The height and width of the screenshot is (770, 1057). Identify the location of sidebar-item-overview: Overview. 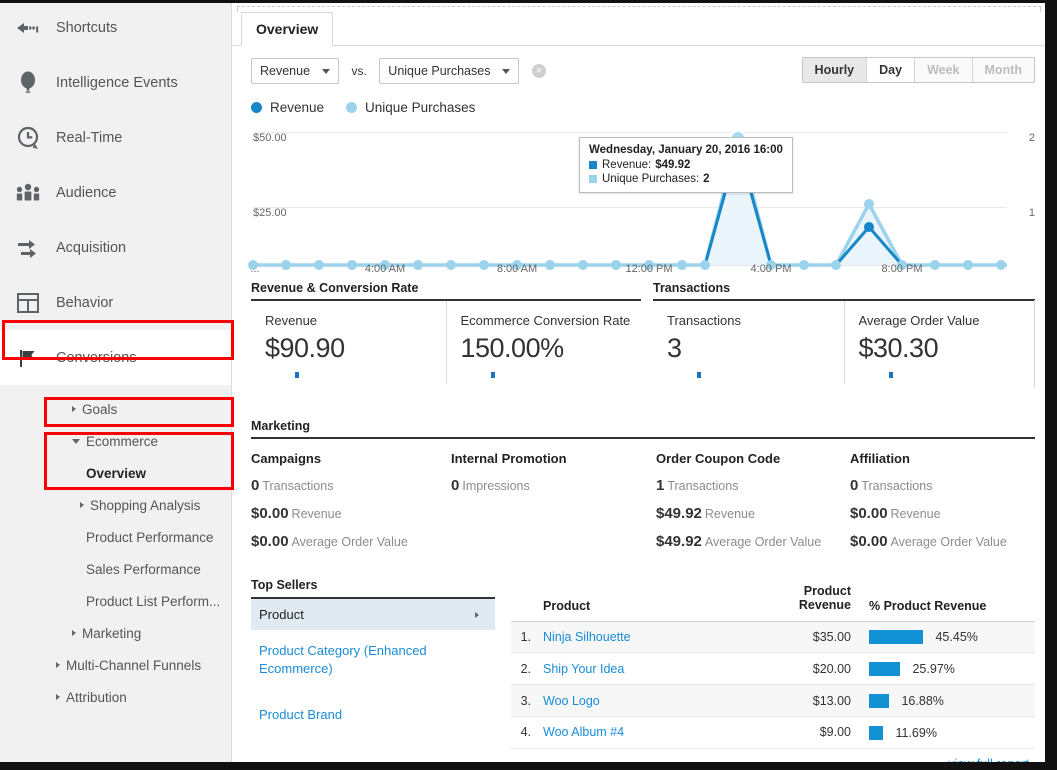
(115, 473).